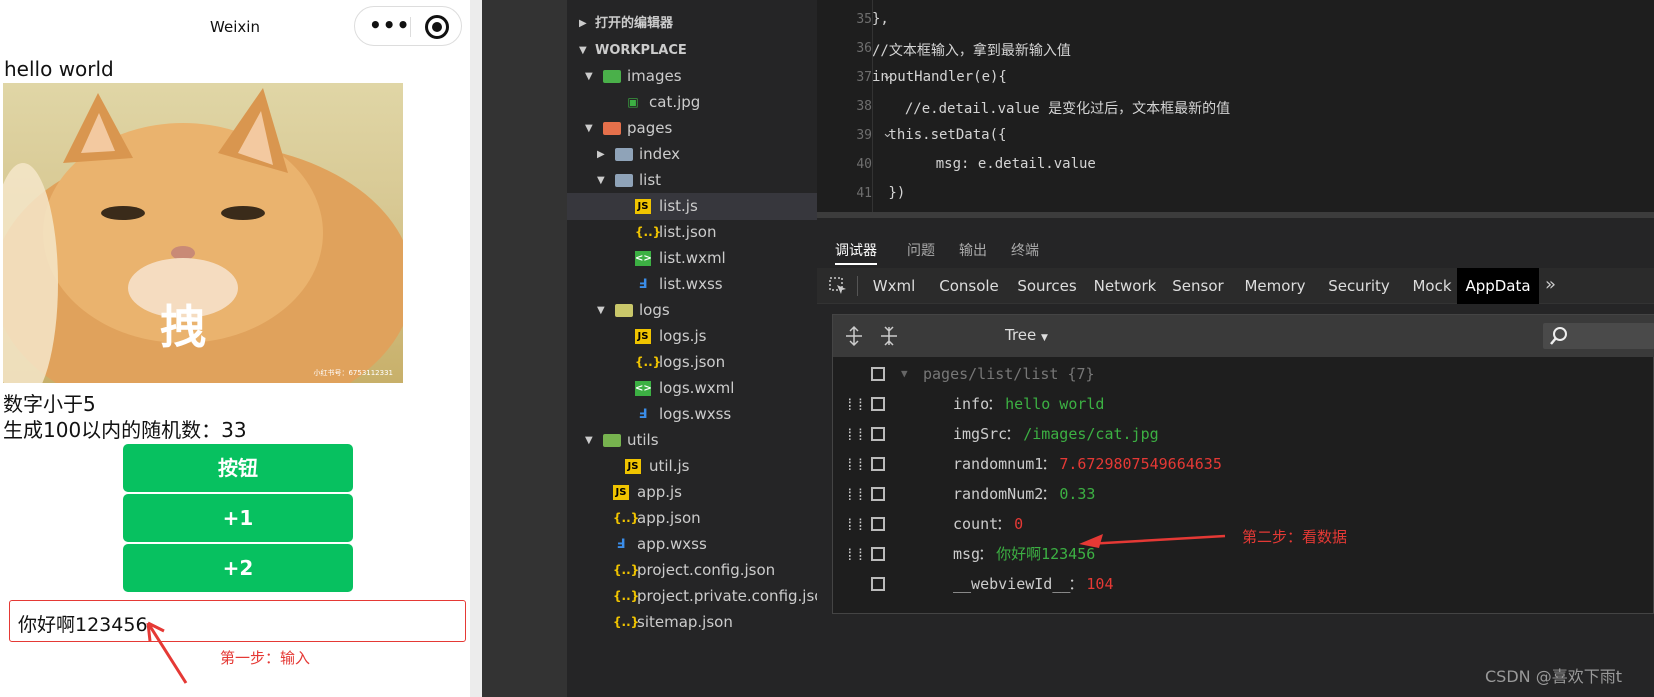  What do you see at coordinates (969, 286) in the screenshot?
I see `devtools-tab-console: Console` at bounding box center [969, 286].